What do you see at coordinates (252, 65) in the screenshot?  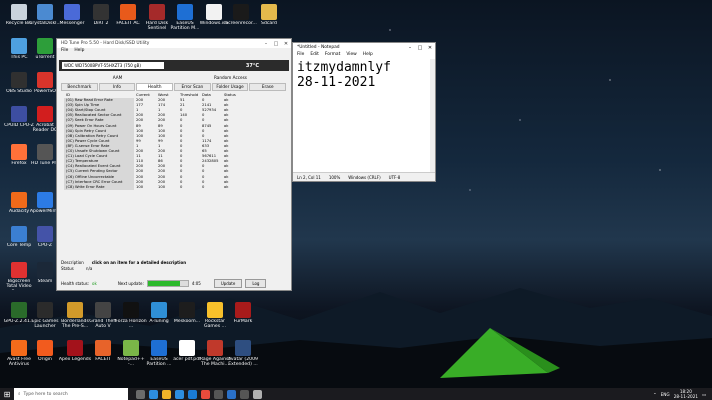 I see `temperature-readout: 37°C` at bounding box center [252, 65].